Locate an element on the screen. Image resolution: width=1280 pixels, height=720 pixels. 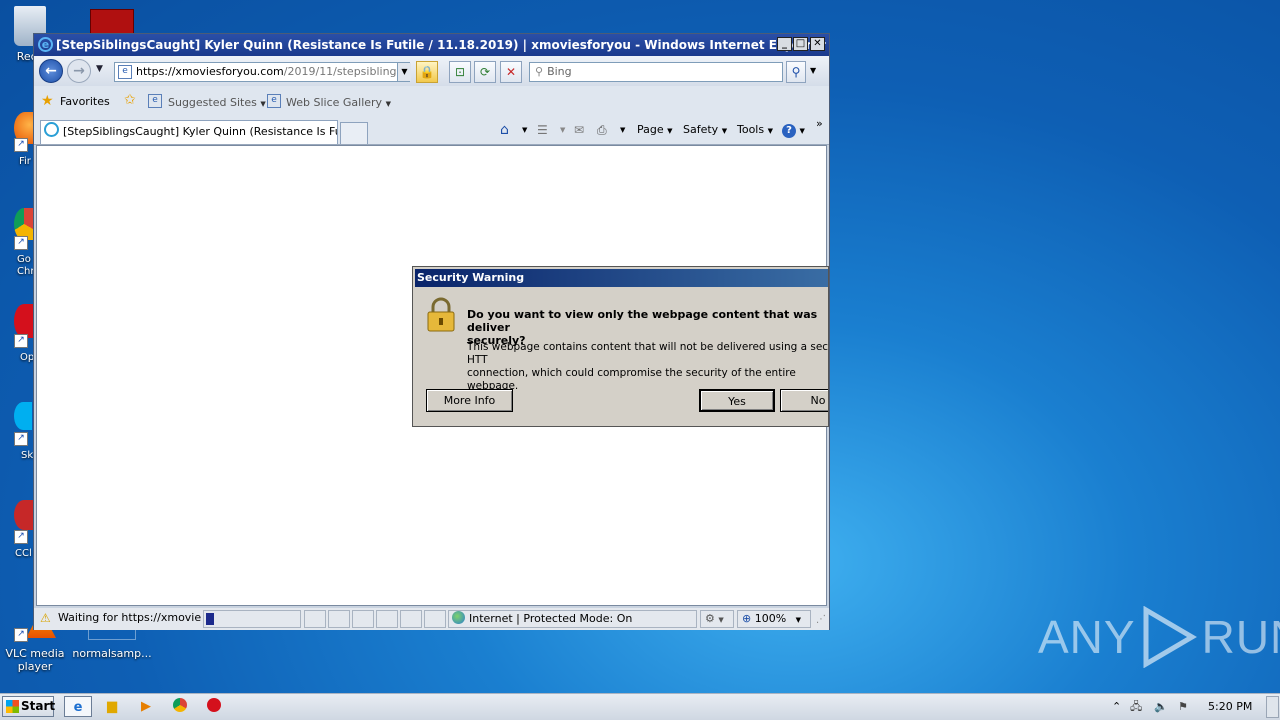
feeds-icon: ☰ is located at coordinates (542, 130).